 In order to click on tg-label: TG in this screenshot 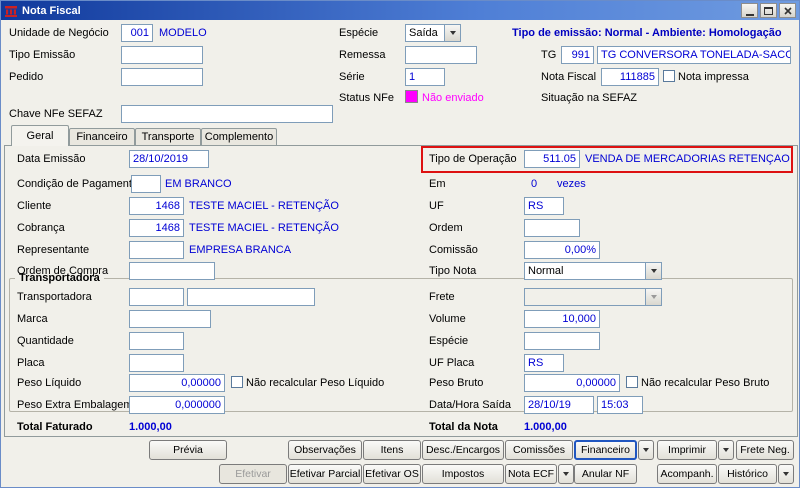, I will do `click(549, 55)`.